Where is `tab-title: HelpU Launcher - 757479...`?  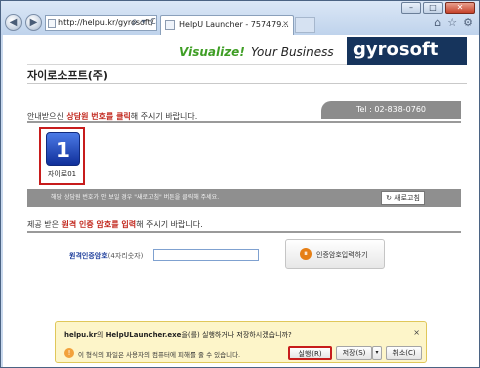
tab-title: HelpU Launcher - 757479... is located at coordinates (234, 24).